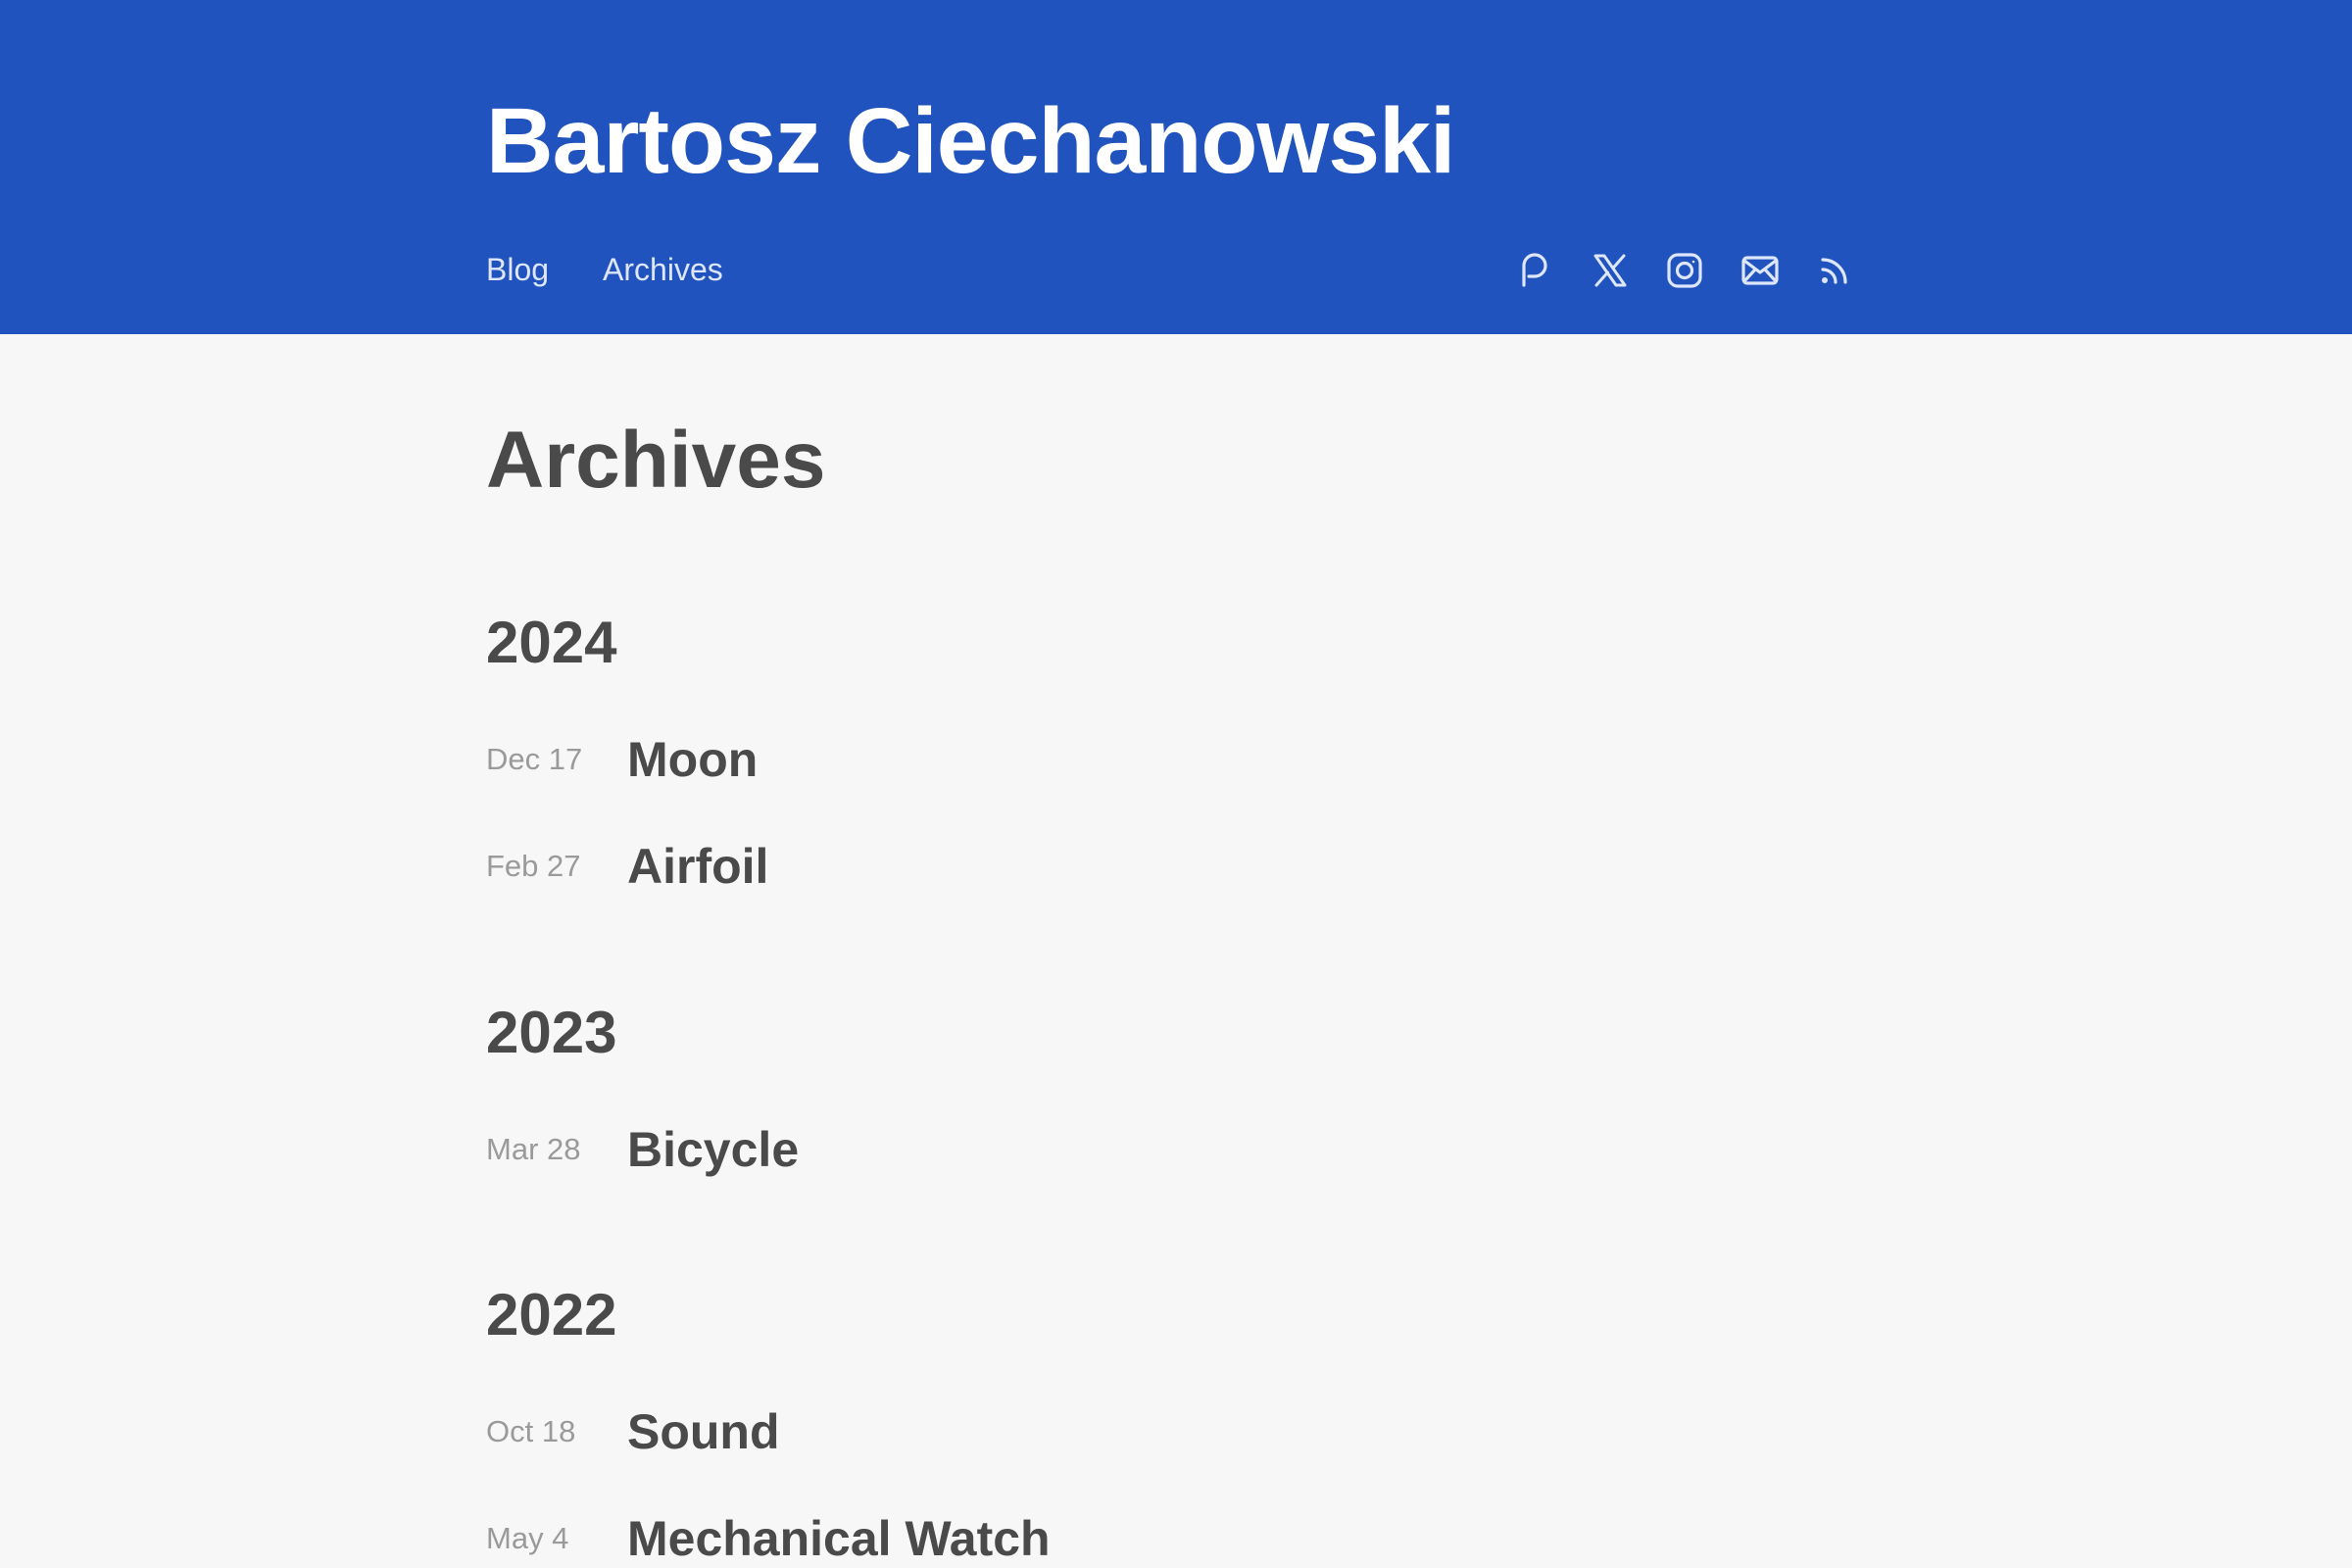  Describe the element at coordinates (534, 759) in the screenshot. I see `post-date: Dec 17` at that location.